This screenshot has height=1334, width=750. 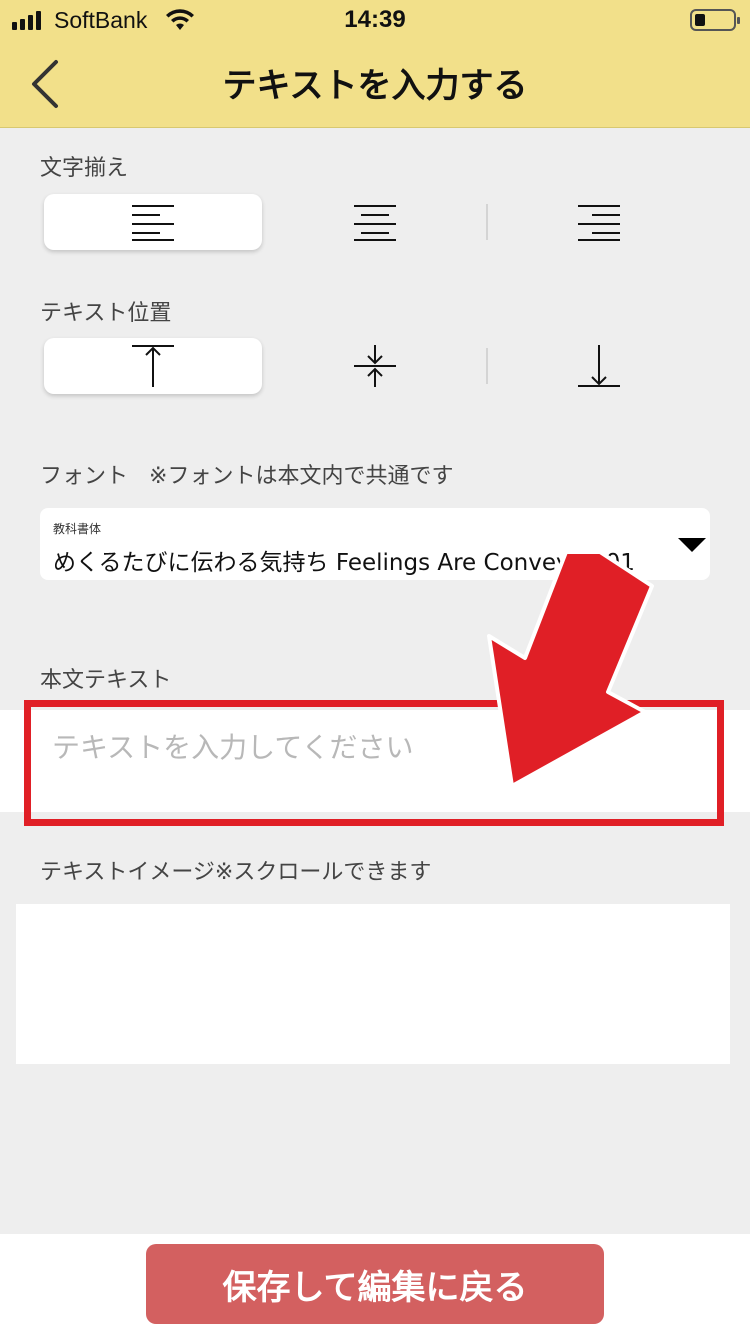 I want to click on battery-icon, so click(x=715, y=20).